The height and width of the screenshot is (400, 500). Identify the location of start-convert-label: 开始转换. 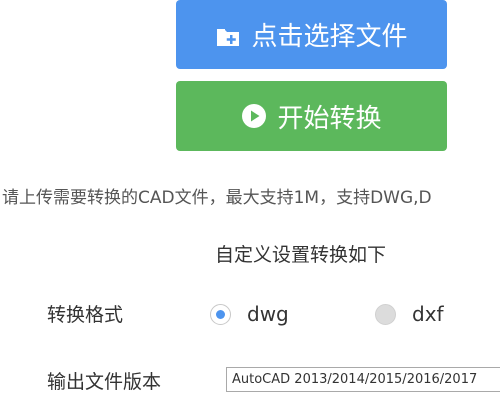
(329, 118).